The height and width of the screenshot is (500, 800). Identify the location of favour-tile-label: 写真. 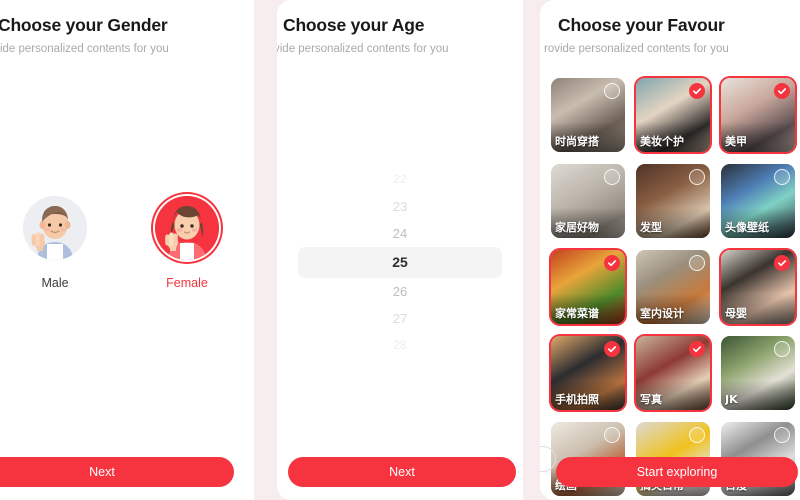
(651, 399).